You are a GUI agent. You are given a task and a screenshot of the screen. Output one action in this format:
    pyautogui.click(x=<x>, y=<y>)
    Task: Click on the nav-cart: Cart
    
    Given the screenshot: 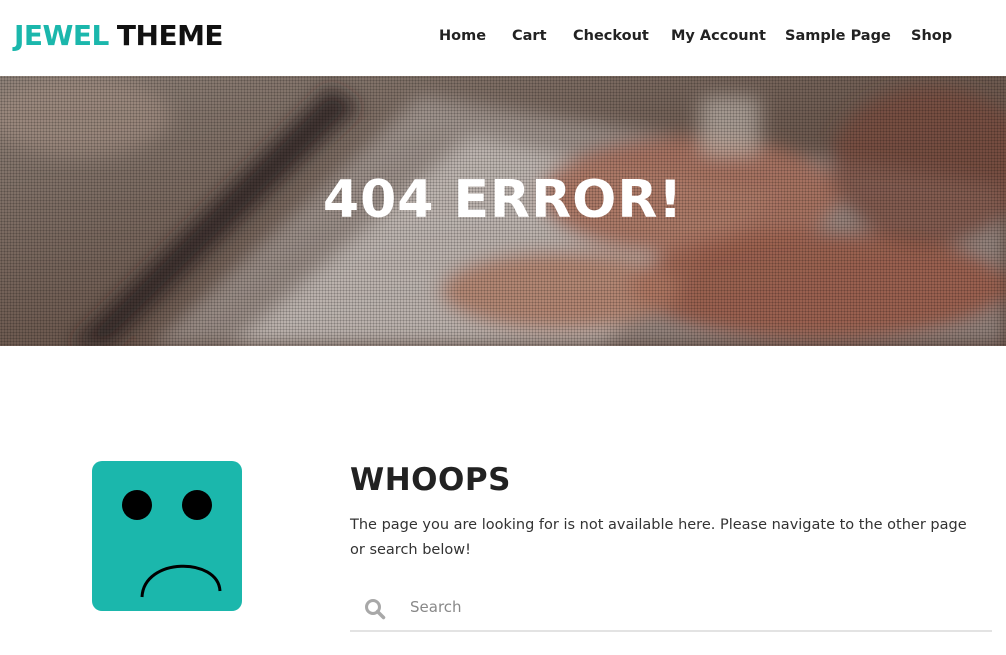 What is the action you would take?
    pyautogui.click(x=529, y=36)
    